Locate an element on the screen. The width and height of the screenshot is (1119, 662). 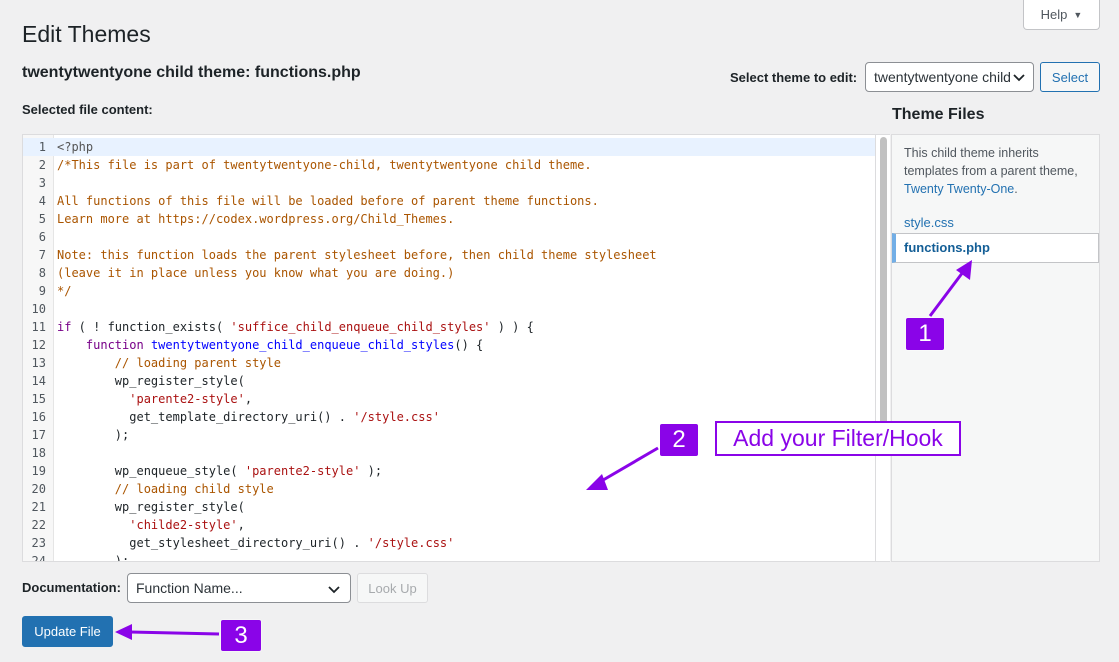
help-button: Help ▼ is located at coordinates (1061, 15).